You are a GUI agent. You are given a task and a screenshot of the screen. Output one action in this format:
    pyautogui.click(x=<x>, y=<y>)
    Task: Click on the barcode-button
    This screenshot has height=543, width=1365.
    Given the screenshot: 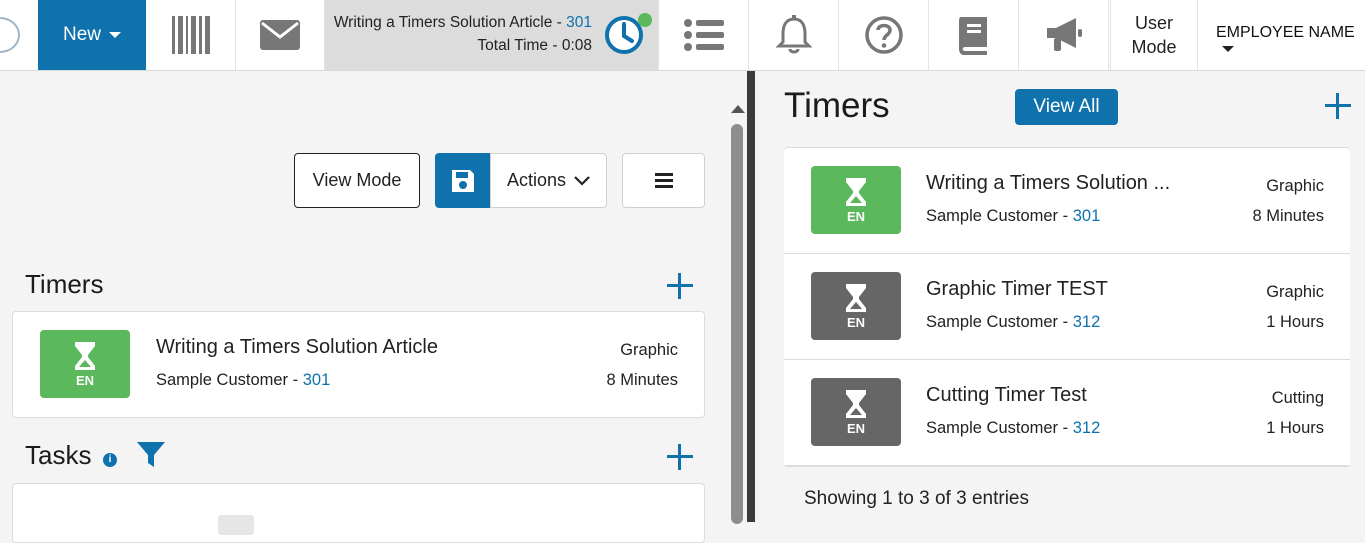 What is the action you would take?
    pyautogui.click(x=191, y=35)
    